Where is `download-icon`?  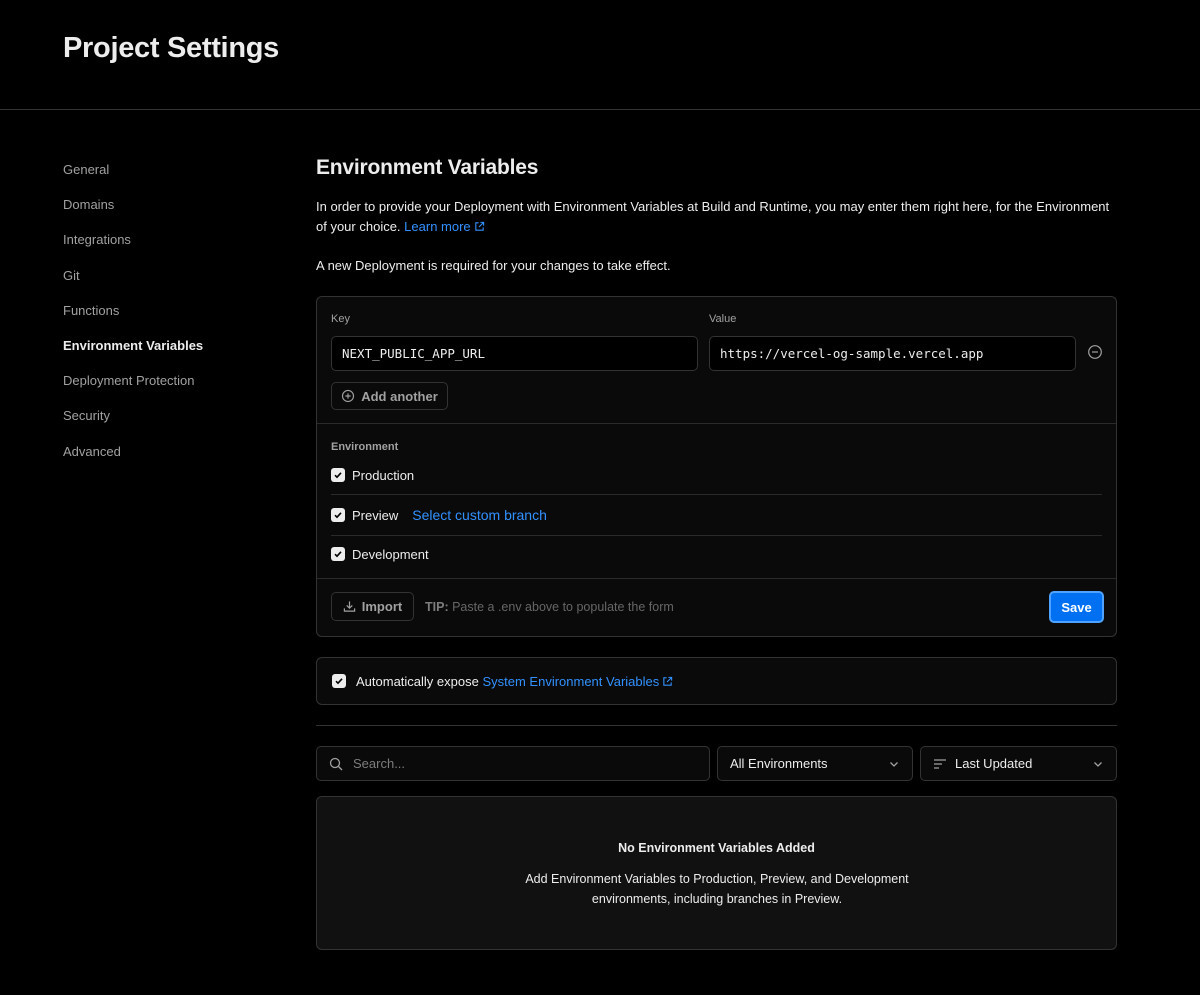
download-icon is located at coordinates (349, 606).